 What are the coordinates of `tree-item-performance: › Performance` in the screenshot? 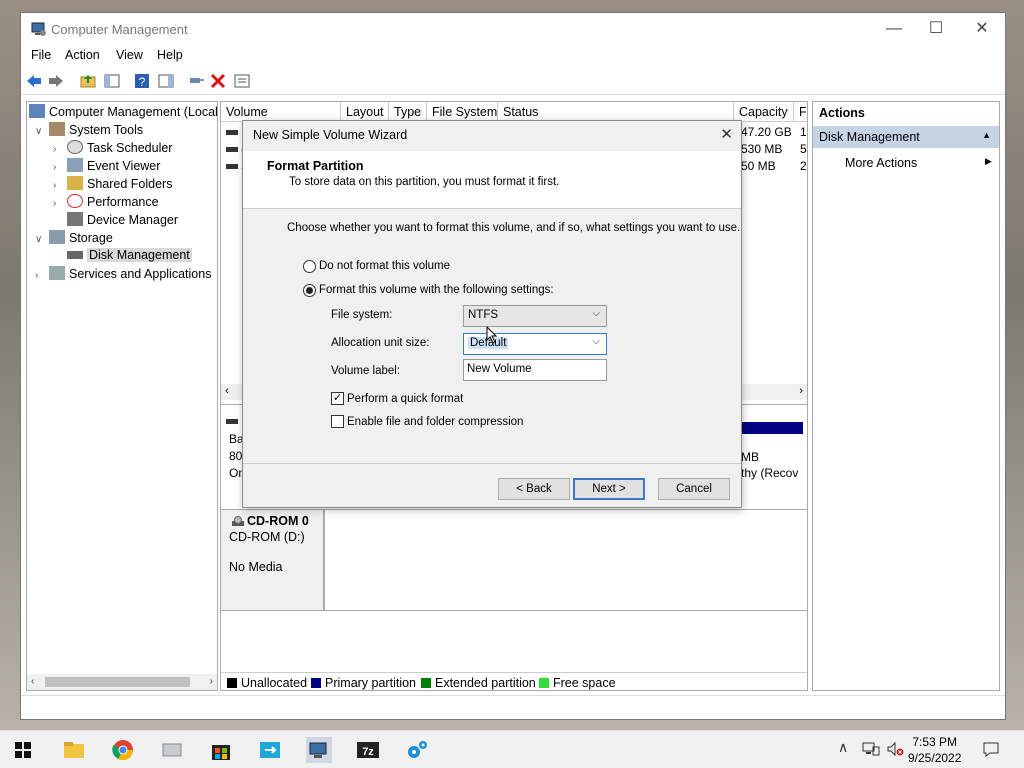 It's located at (106, 203).